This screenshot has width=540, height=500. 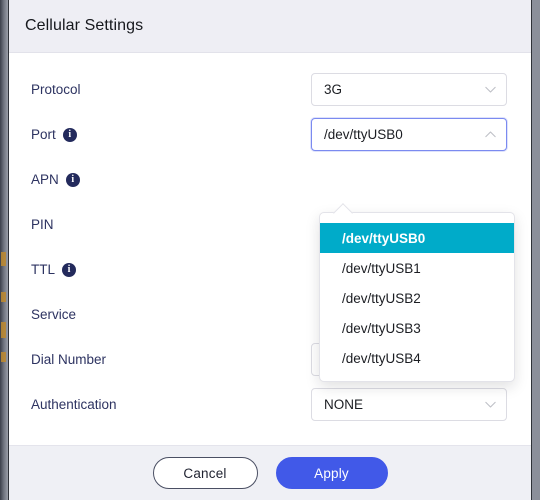 What do you see at coordinates (54, 314) in the screenshot?
I see `field-label-text: Service` at bounding box center [54, 314].